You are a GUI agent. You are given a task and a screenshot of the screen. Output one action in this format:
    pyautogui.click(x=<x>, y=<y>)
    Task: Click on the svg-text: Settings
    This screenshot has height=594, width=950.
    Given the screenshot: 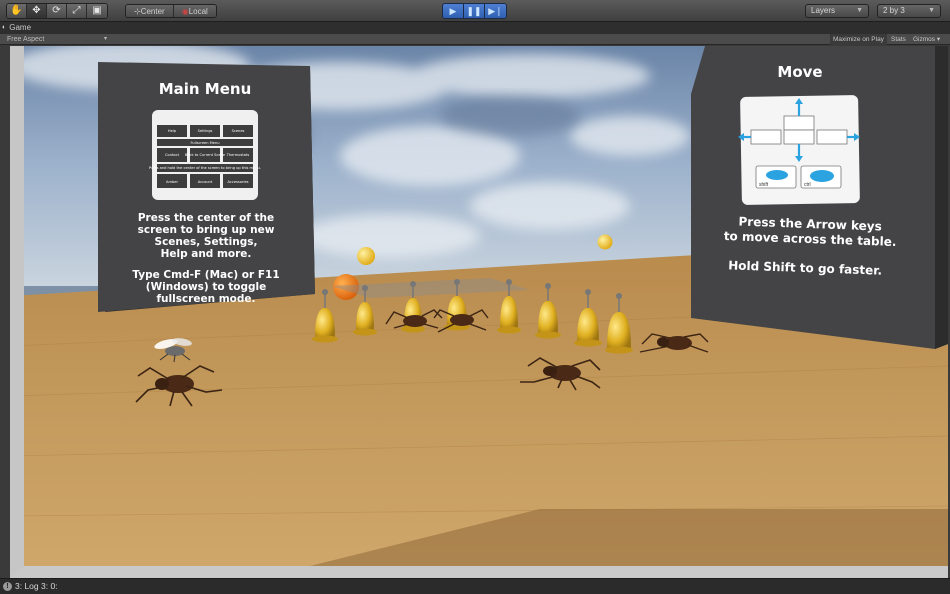 What is the action you would take?
    pyautogui.click(x=205, y=131)
    